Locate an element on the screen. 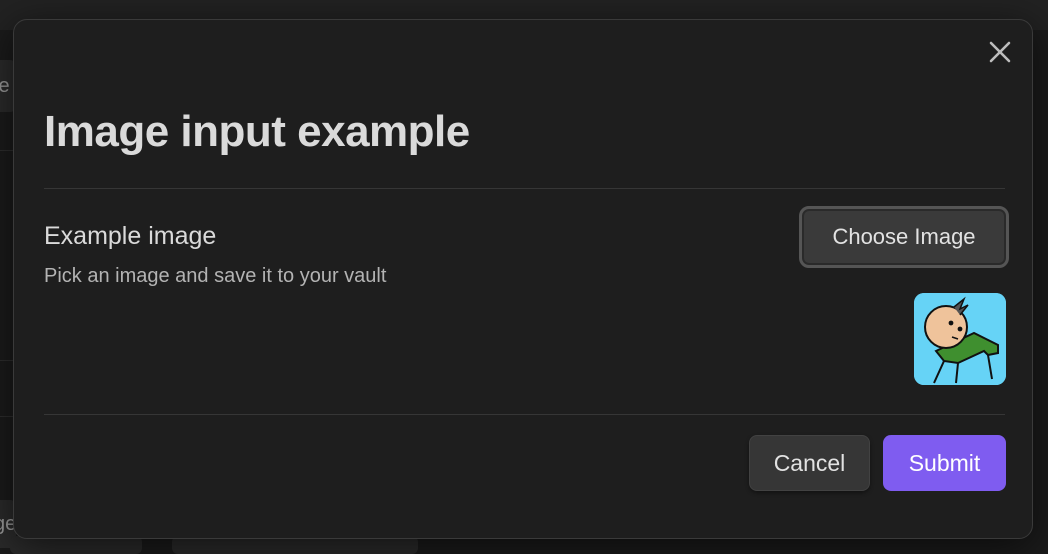 The image size is (1048, 554). setting-name: Example image is located at coordinates (130, 236).